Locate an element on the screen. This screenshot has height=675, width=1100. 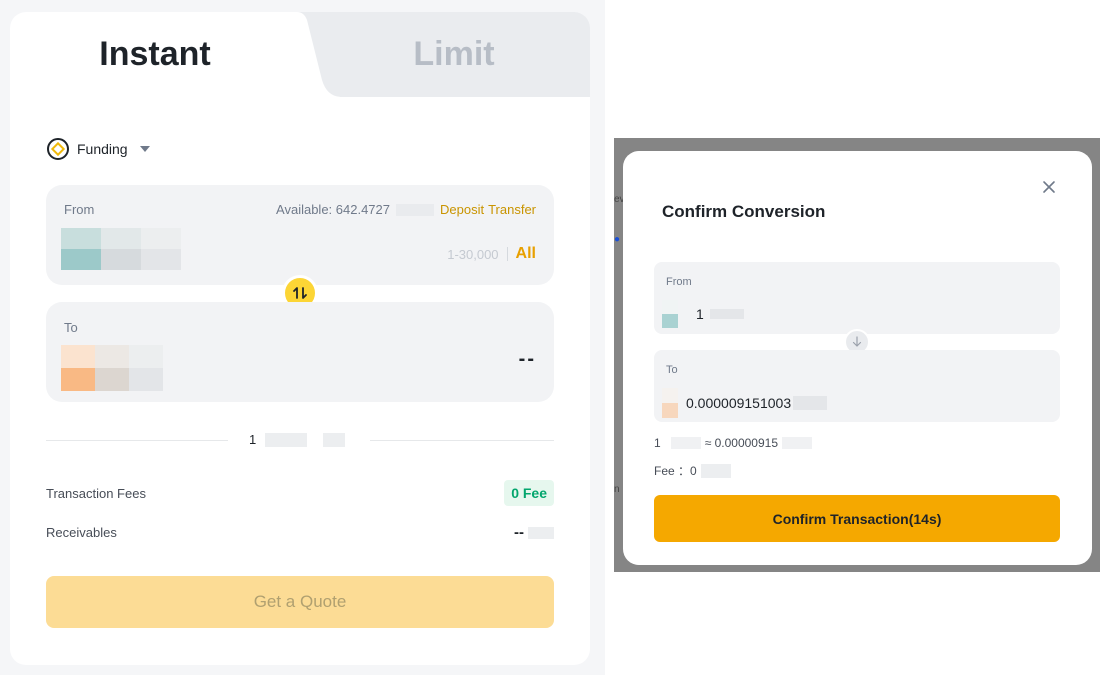
swap-arrows-icon is located at coordinates (300, 293).